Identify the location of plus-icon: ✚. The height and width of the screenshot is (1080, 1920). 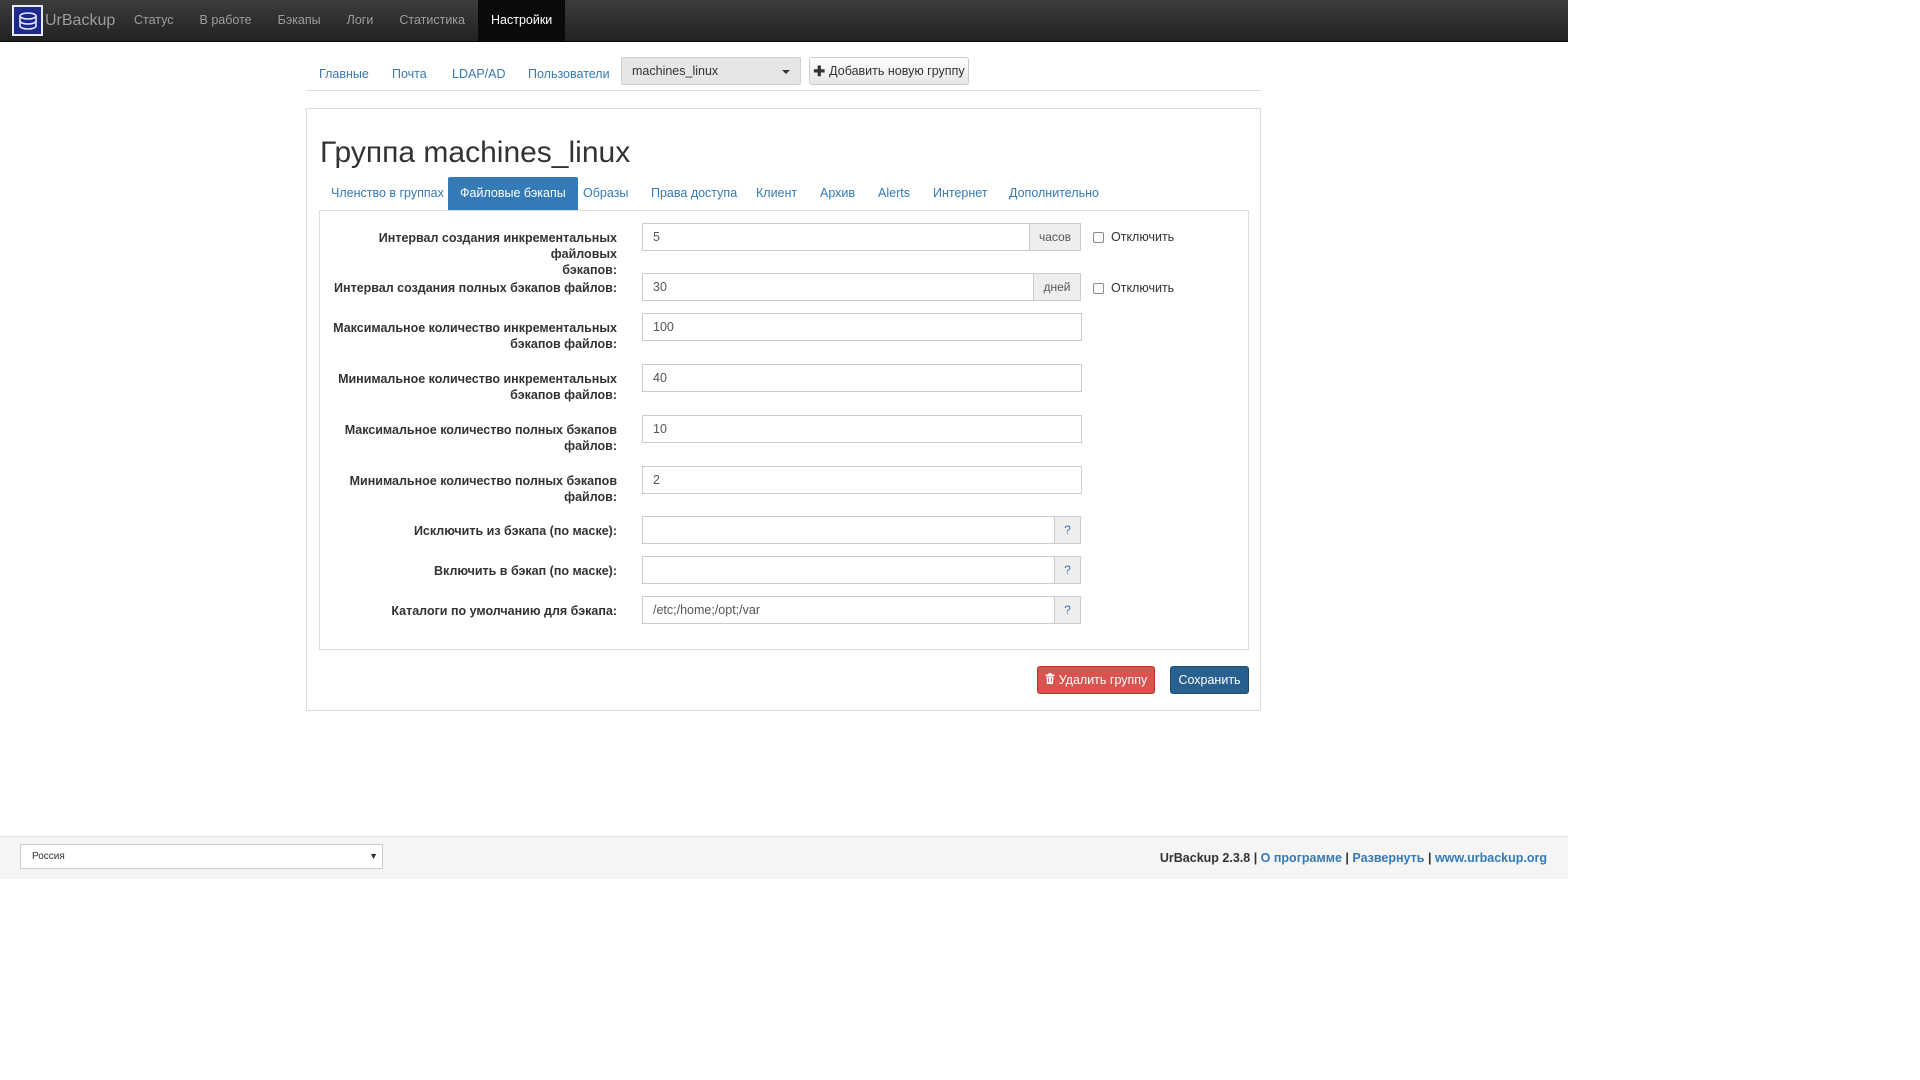
(819, 70).